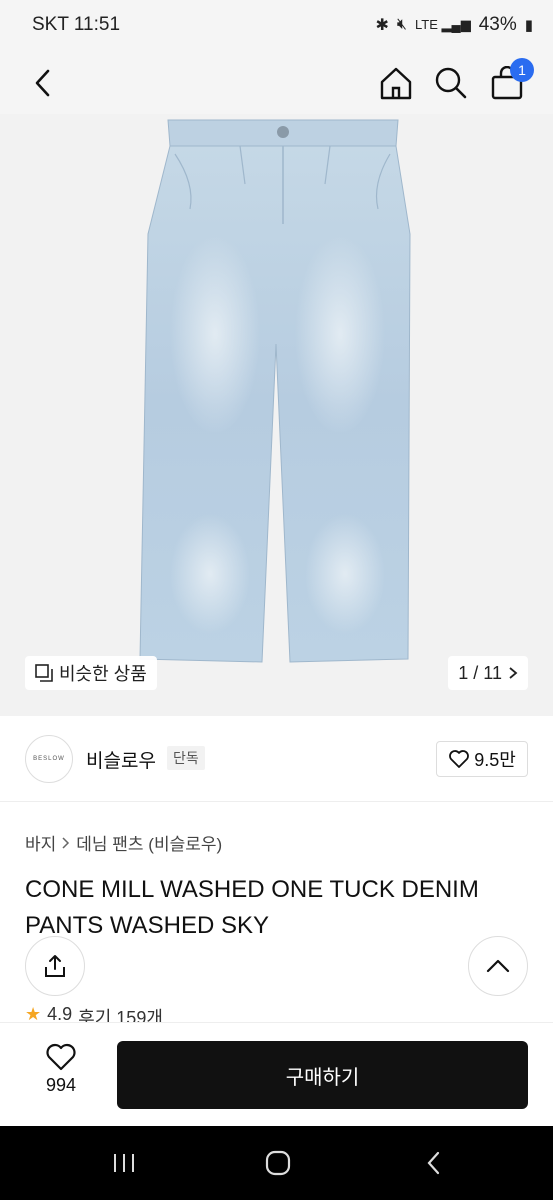 The height and width of the screenshot is (1200, 553). What do you see at coordinates (76, 24) in the screenshot?
I see `carrier-time: SKT 11:51` at bounding box center [76, 24].